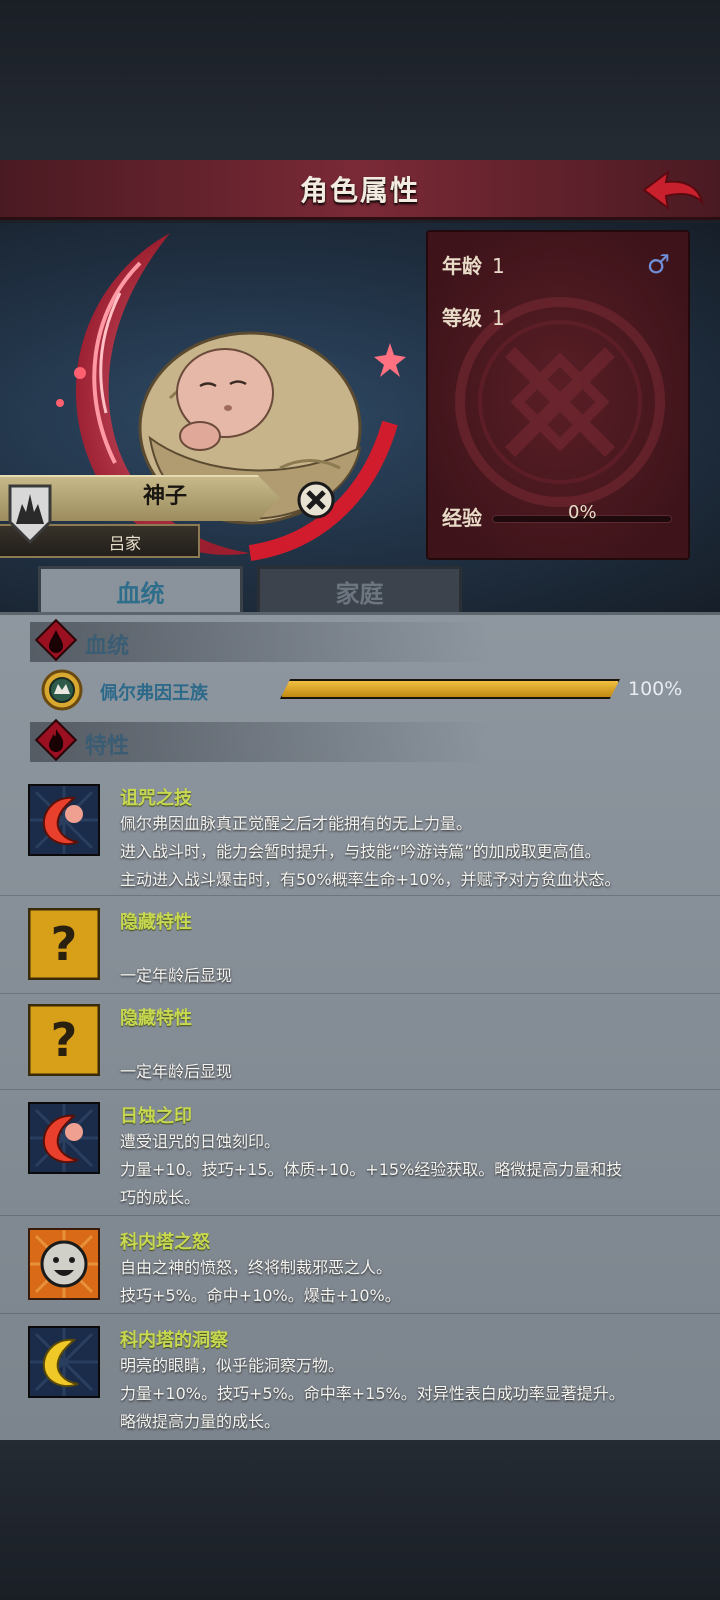  I want to click on flame-icon, so click(56, 740).